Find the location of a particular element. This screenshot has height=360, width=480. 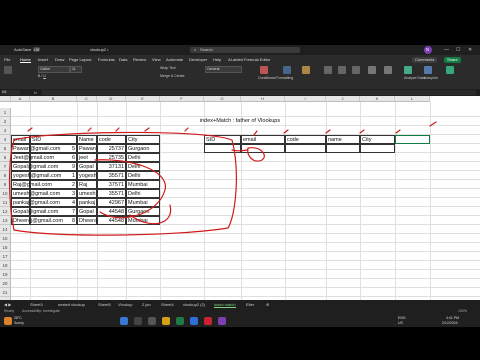

tab-file: File is located at coordinates (7, 59).